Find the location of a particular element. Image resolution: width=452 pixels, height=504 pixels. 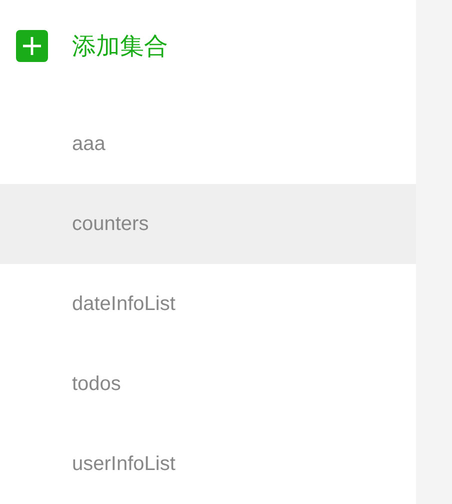

collection-item: counters is located at coordinates (208, 224).